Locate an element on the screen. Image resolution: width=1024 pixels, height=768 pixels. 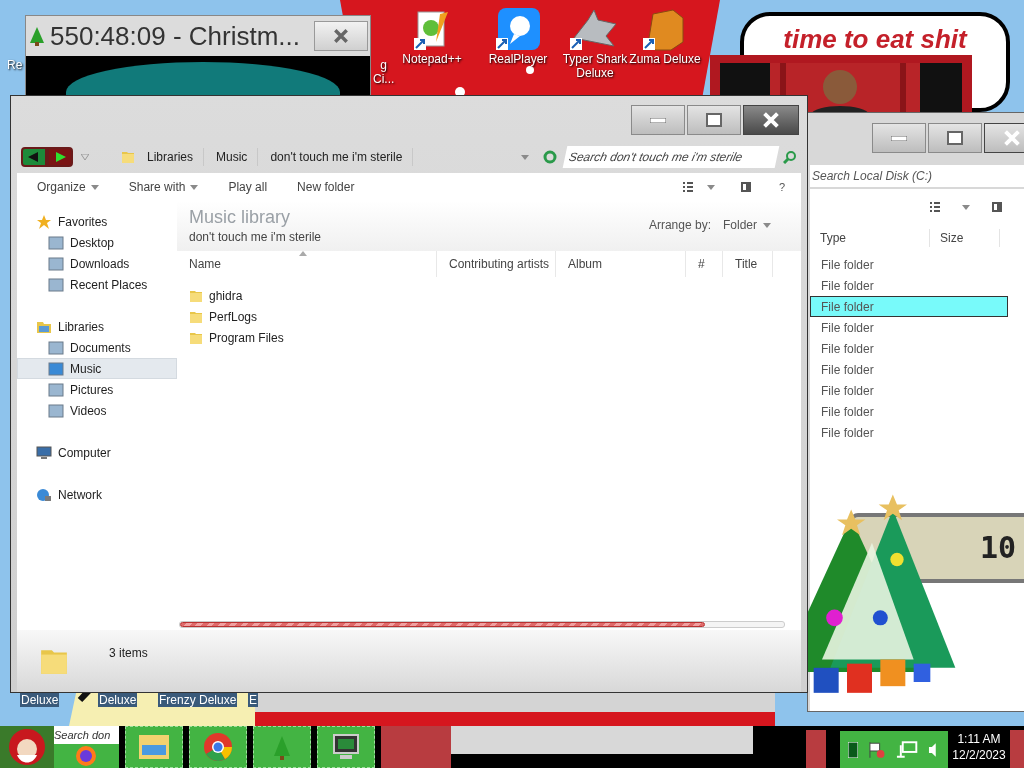
column-header: # is located at coordinates (704, 264).